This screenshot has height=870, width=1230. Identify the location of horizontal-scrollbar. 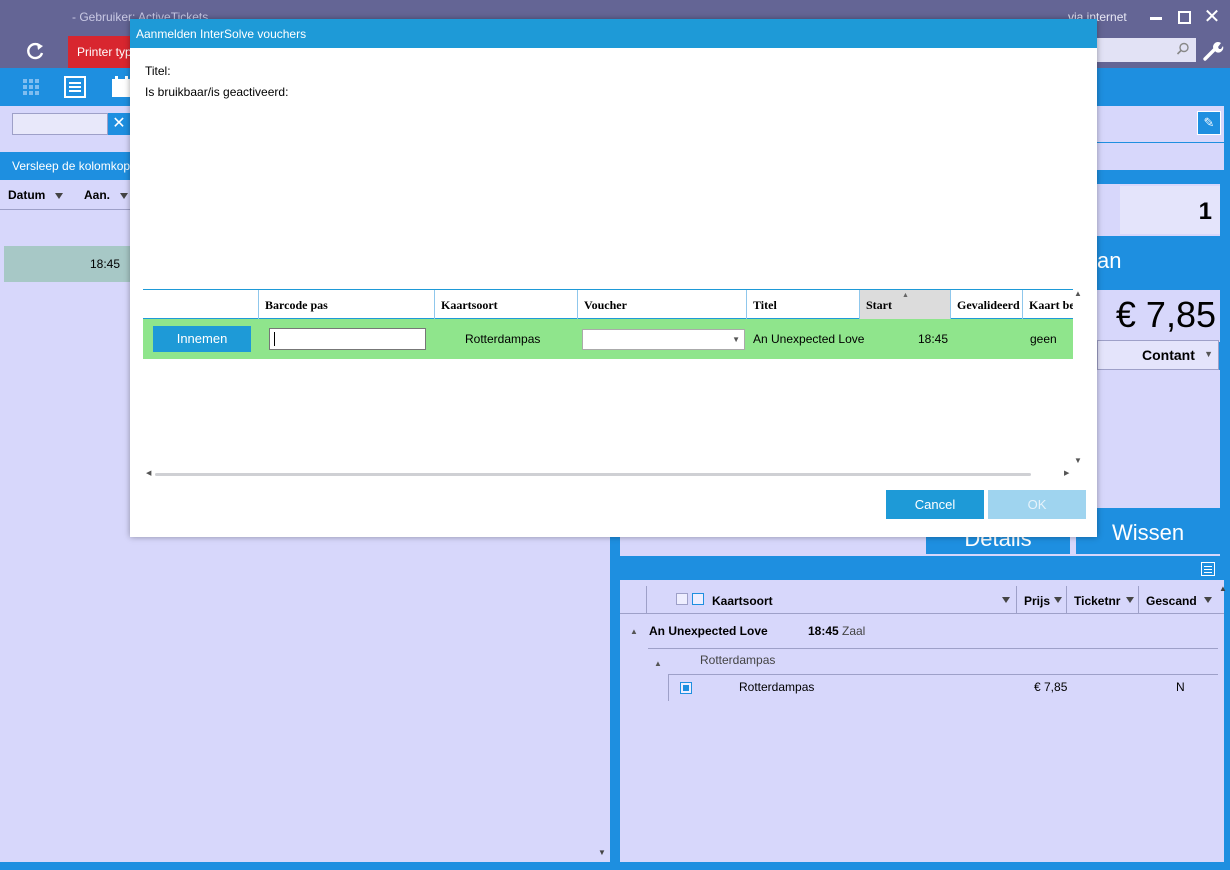
(593, 474).